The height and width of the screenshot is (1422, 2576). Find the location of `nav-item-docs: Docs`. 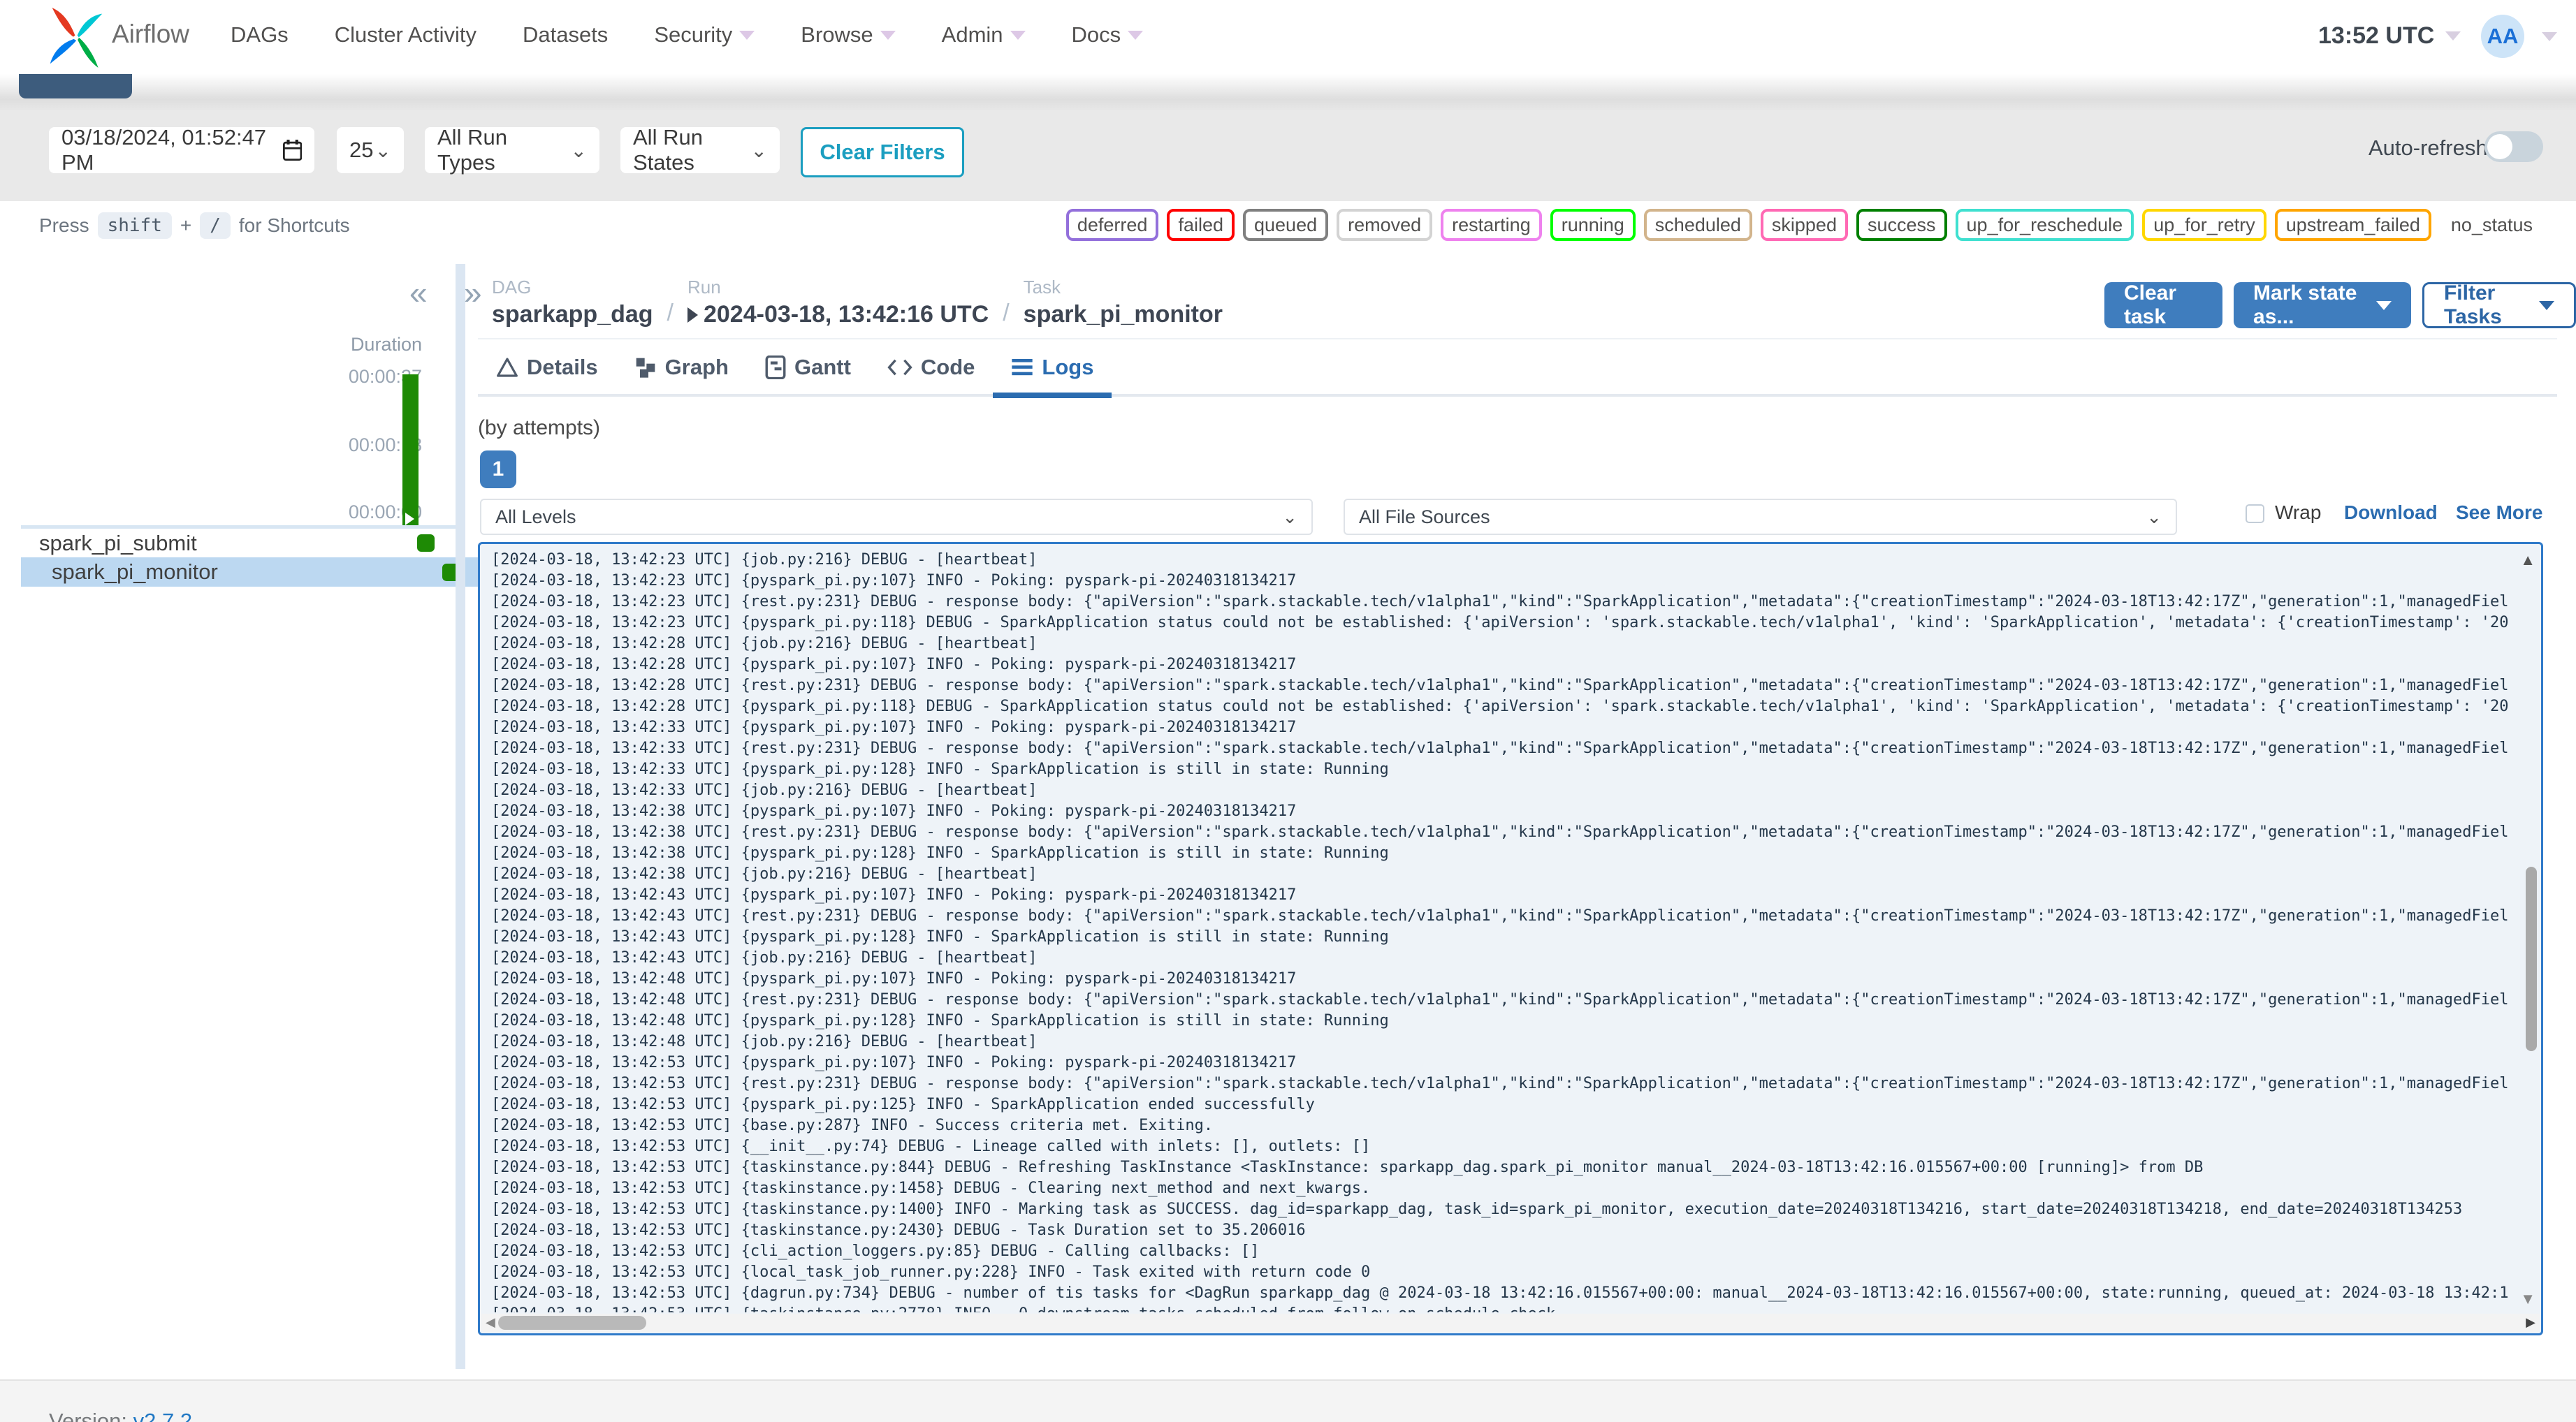

nav-item-docs: Docs is located at coordinates (1108, 34).